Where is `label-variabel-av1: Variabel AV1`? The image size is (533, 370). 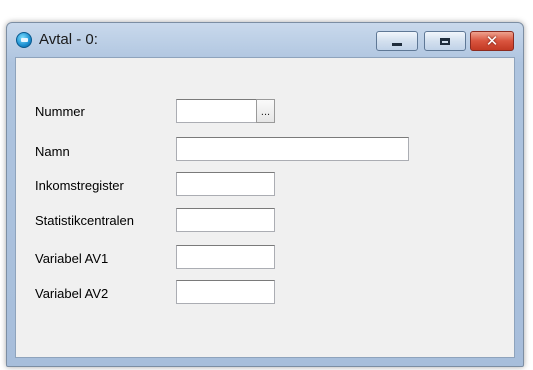 label-variabel-av1: Variabel AV1 is located at coordinates (72, 258).